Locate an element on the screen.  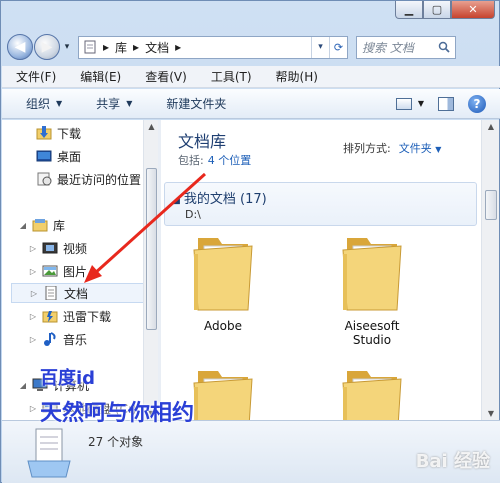
watermark: Bai 经验 is located at coordinates (452, 461).